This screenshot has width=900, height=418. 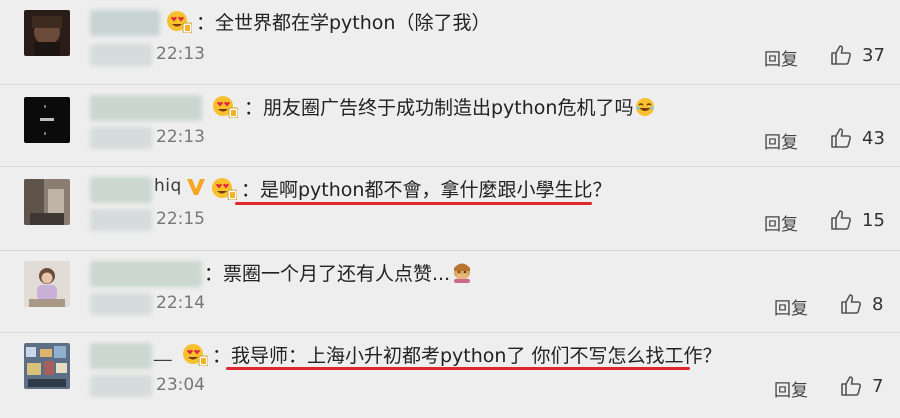 I want to click on comment-text: ：是啊python都不會，拿什麼跟小學生比？, so click(x=426, y=190).